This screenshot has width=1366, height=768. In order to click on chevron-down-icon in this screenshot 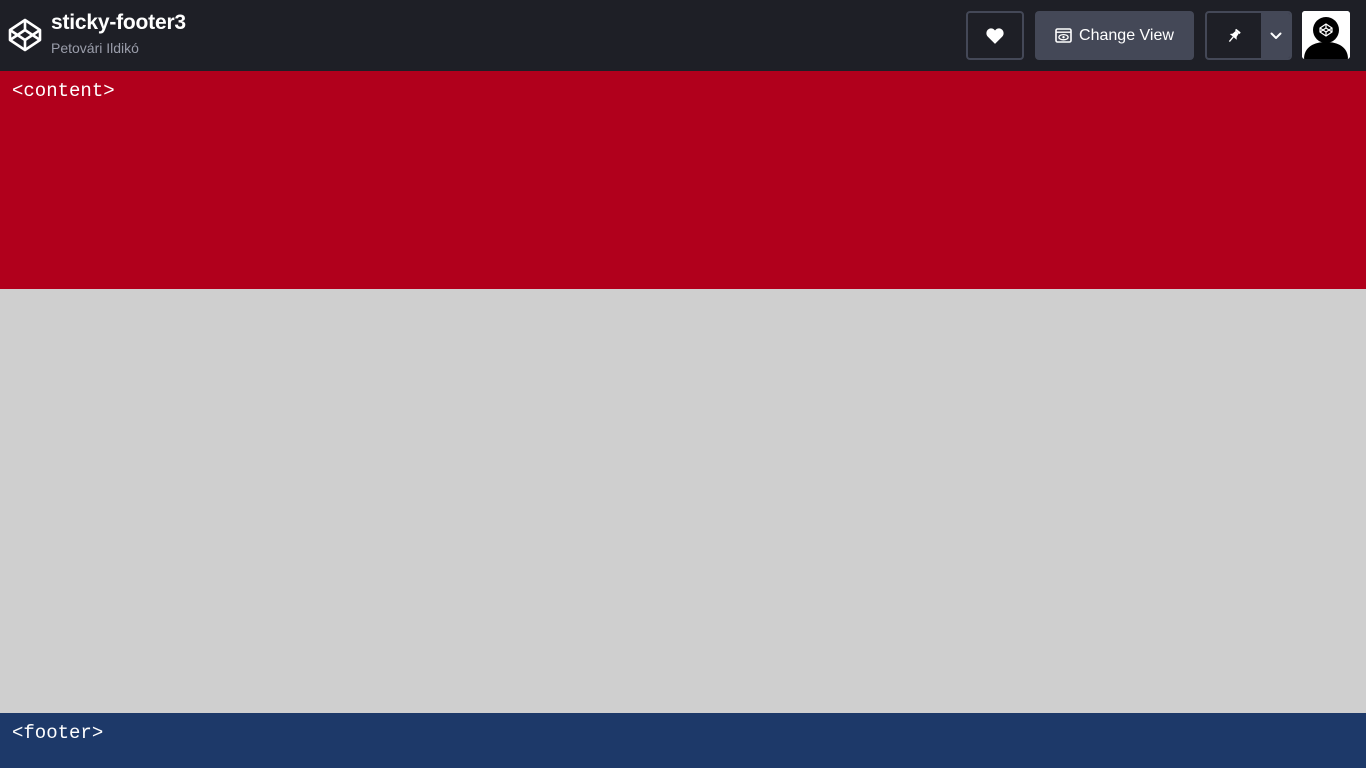, I will do `click(1275, 35)`.